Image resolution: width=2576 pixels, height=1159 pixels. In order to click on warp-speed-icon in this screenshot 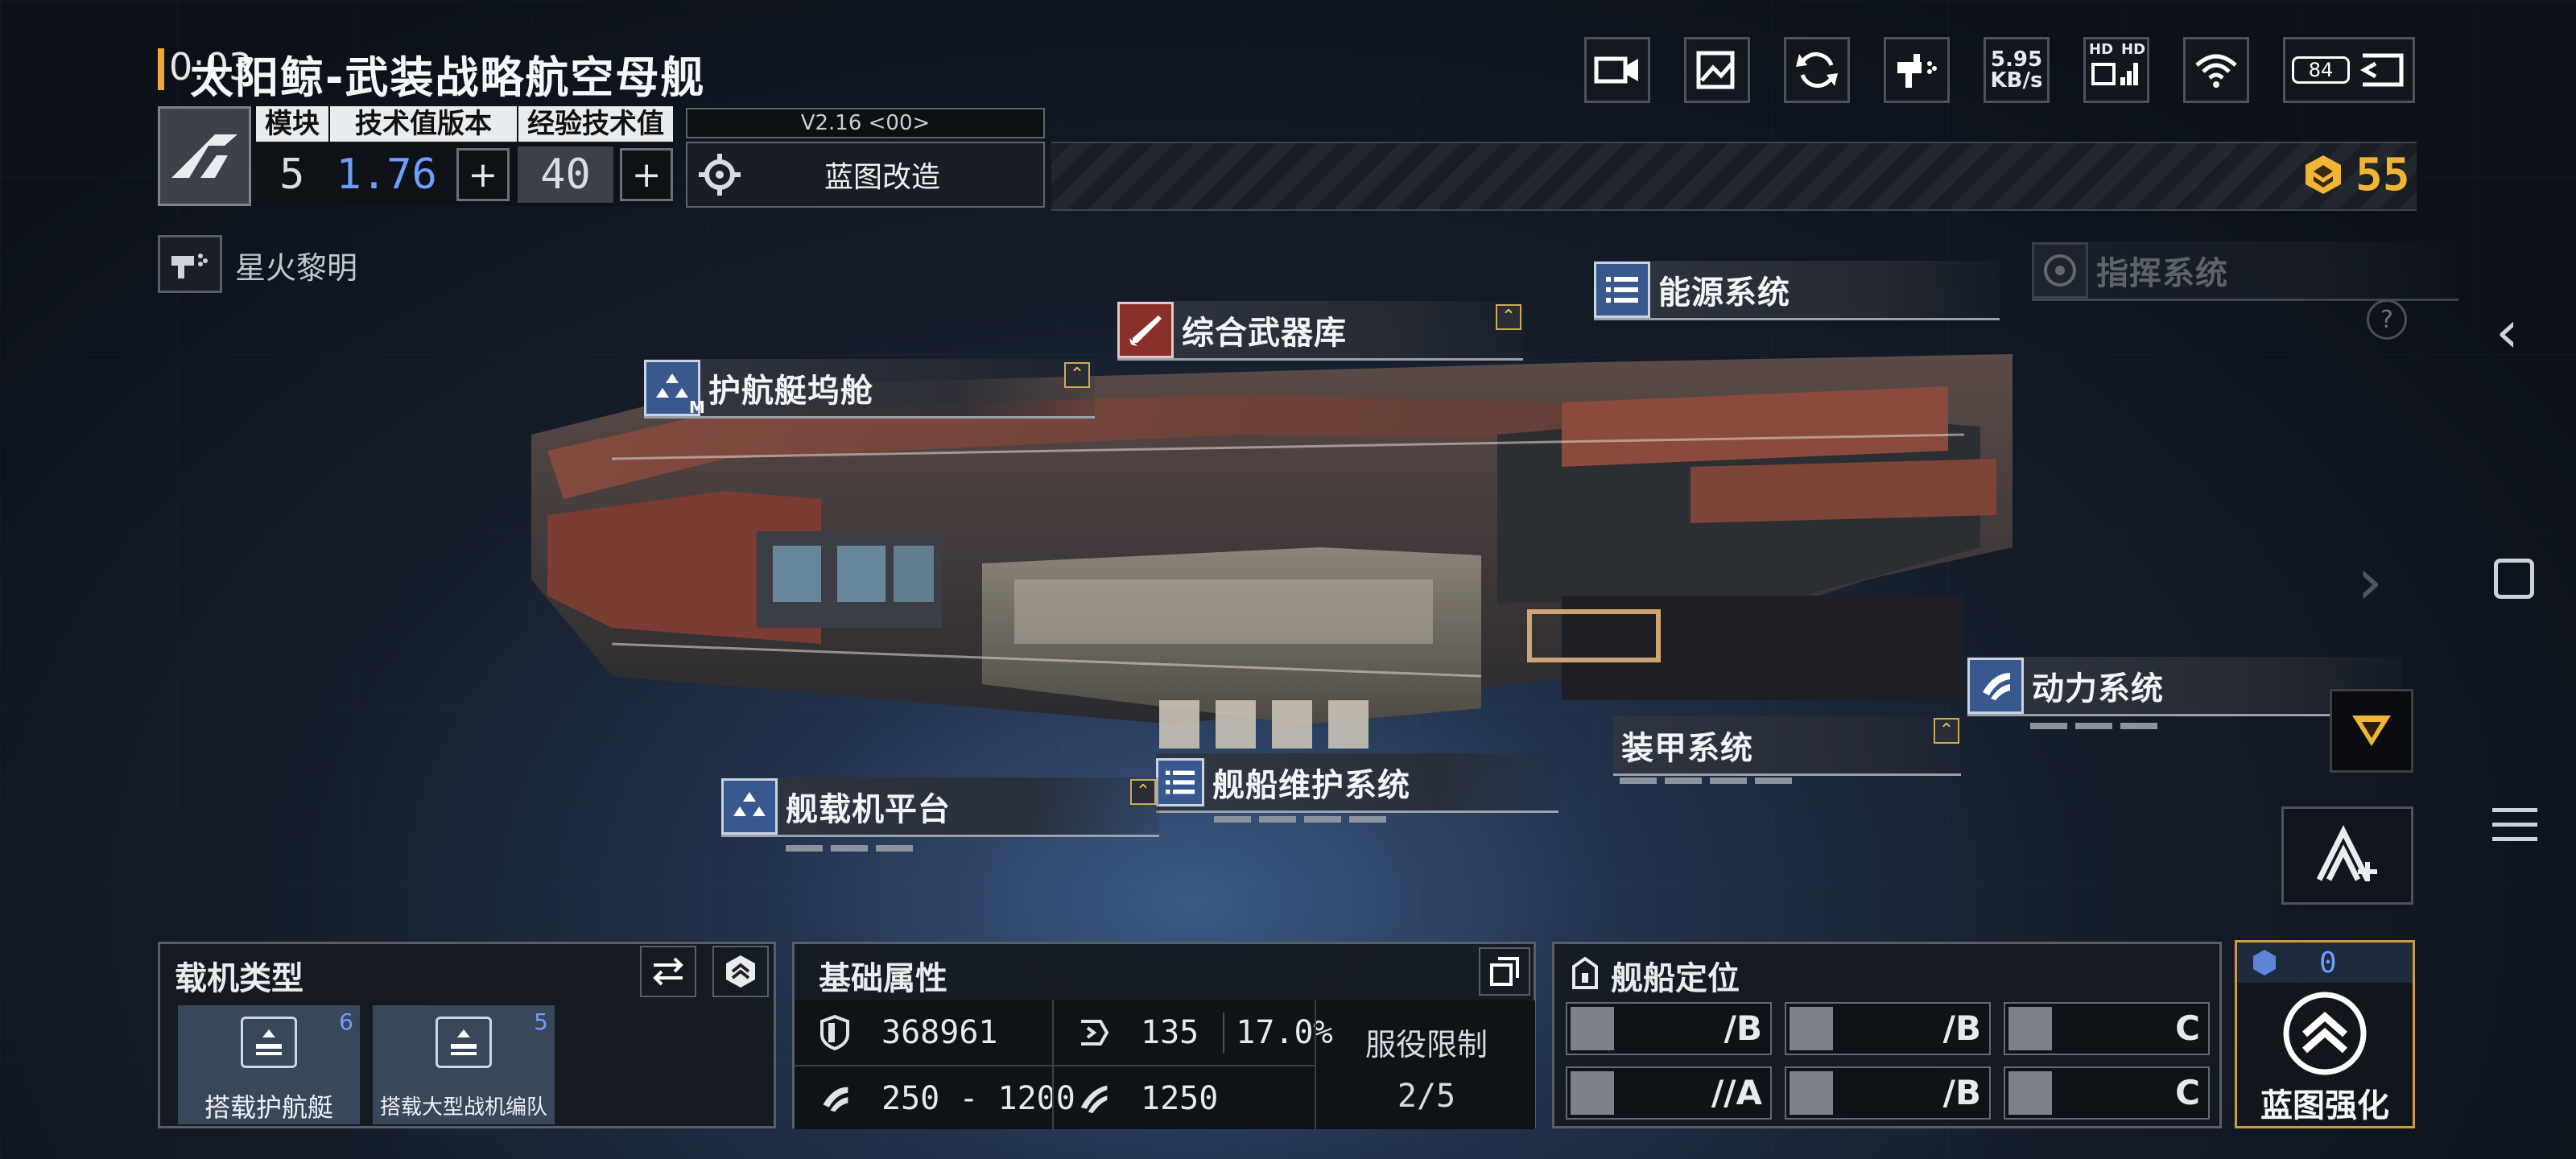, I will do `click(1094, 1099)`.